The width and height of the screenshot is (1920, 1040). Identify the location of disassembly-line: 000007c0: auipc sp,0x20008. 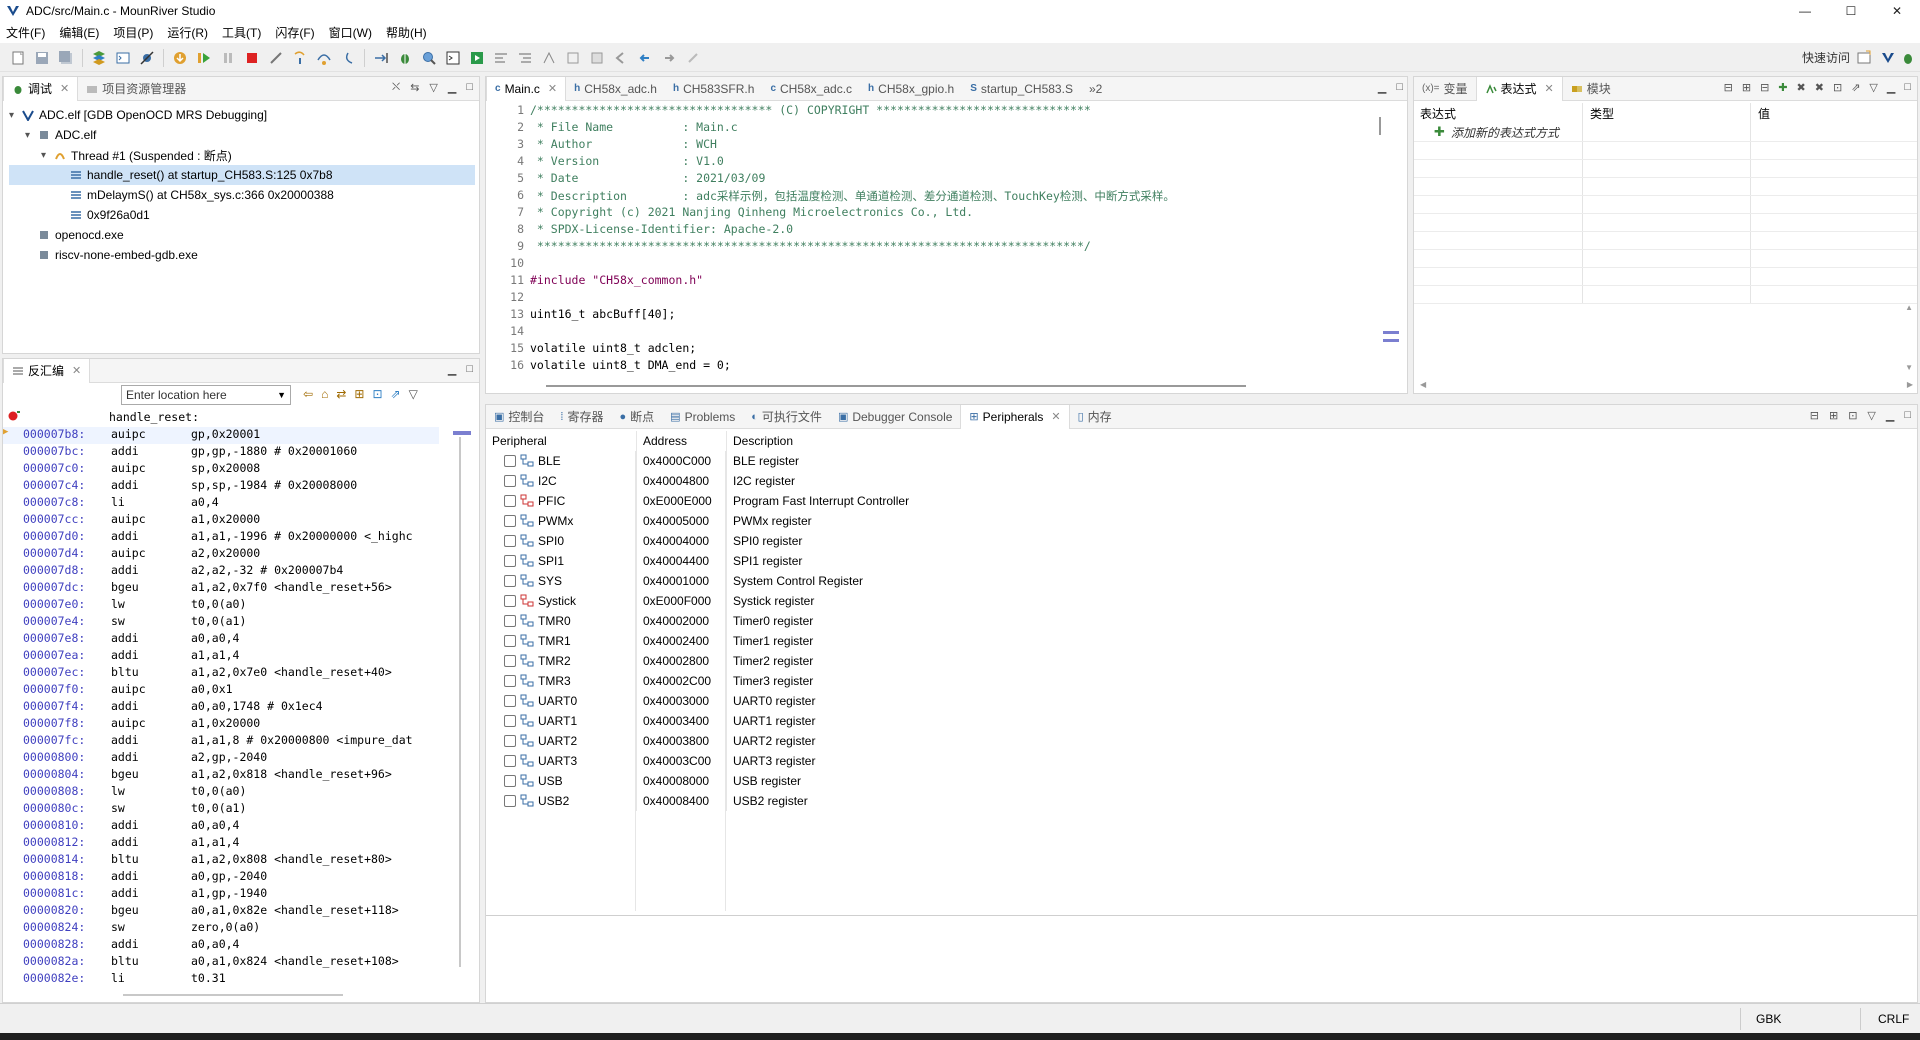
(221, 469).